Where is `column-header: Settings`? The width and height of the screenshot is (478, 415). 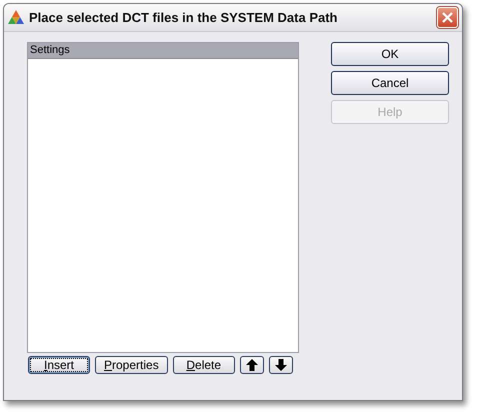
column-header: Settings is located at coordinates (163, 51).